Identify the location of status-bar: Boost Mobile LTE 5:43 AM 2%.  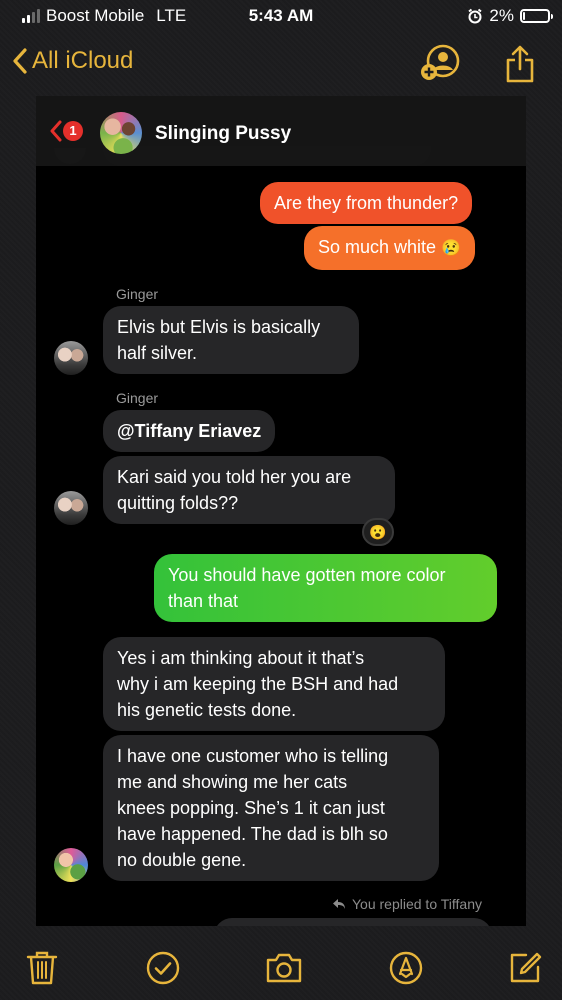
(281, 17).